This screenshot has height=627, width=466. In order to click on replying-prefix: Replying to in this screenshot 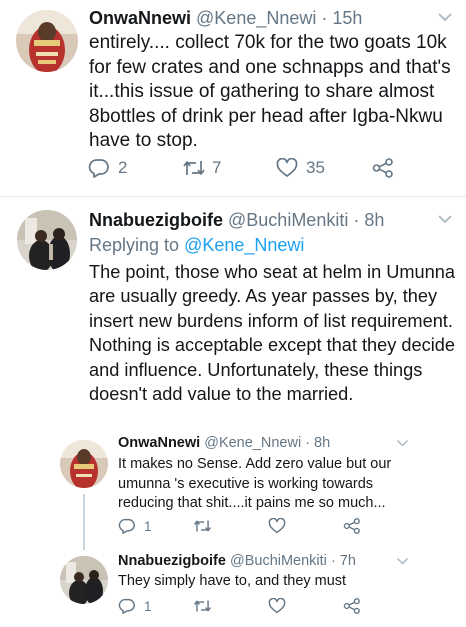, I will do `click(134, 245)`.